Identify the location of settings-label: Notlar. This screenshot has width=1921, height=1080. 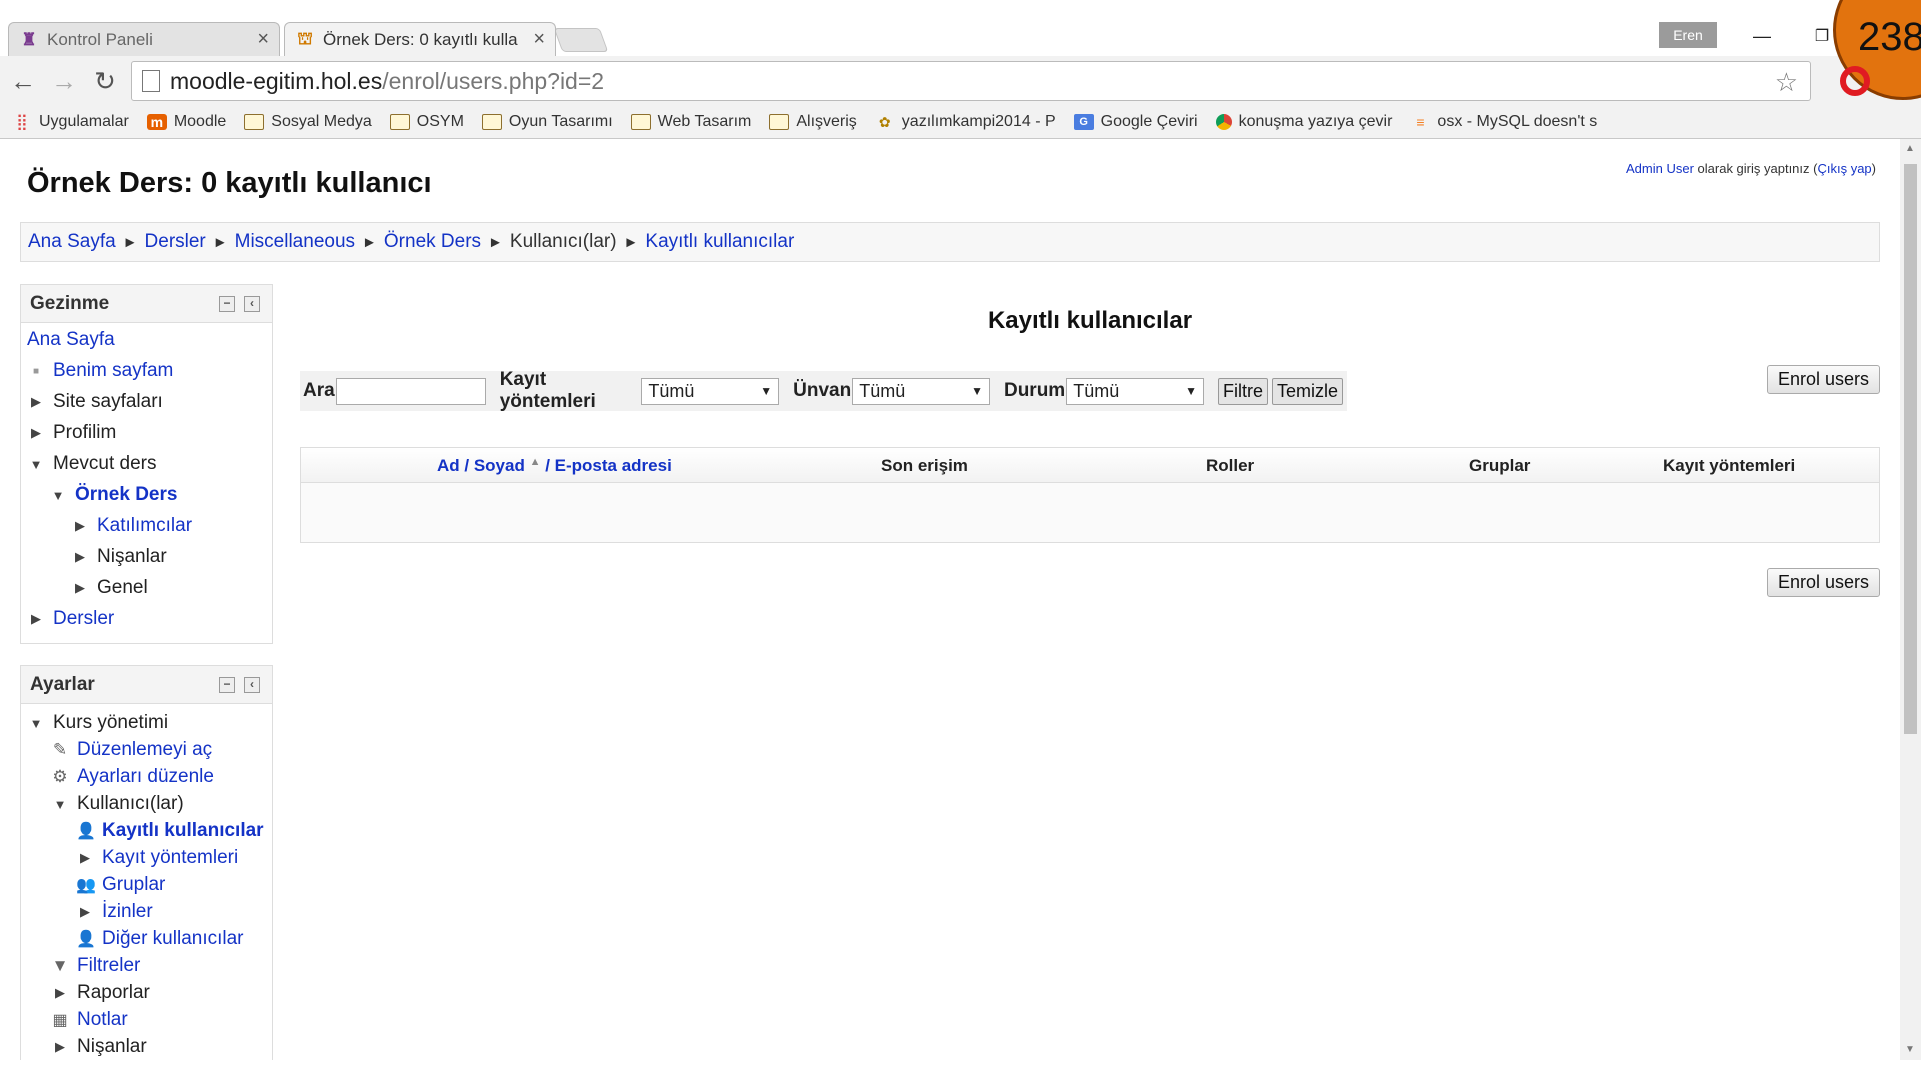
(102, 1019).